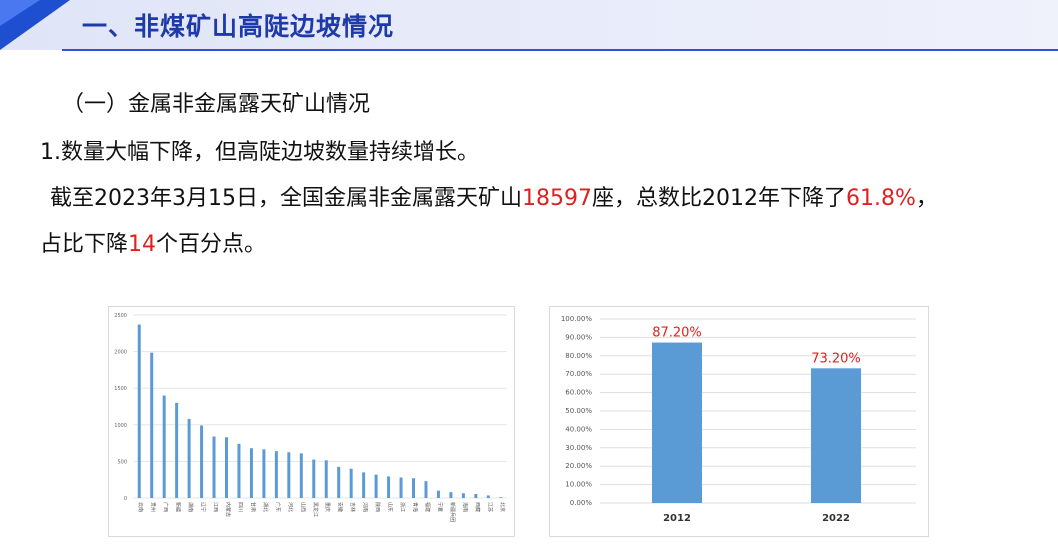 This screenshot has width=1058, height=555. What do you see at coordinates (165, 507) in the screenshot?
I see `x-tick-label: 广西` at bounding box center [165, 507].